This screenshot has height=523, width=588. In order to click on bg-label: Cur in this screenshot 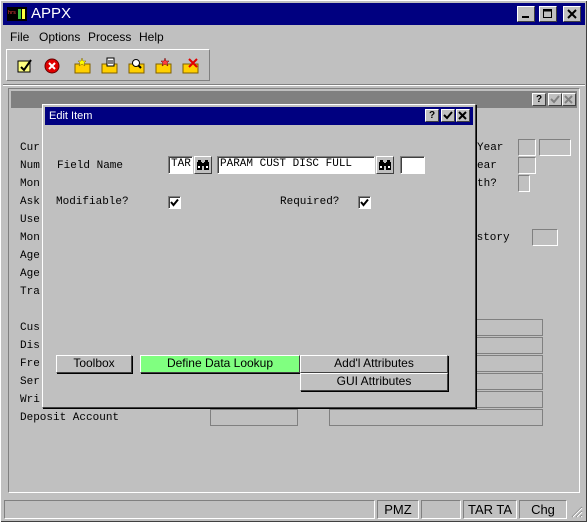, I will do `click(30, 148)`.